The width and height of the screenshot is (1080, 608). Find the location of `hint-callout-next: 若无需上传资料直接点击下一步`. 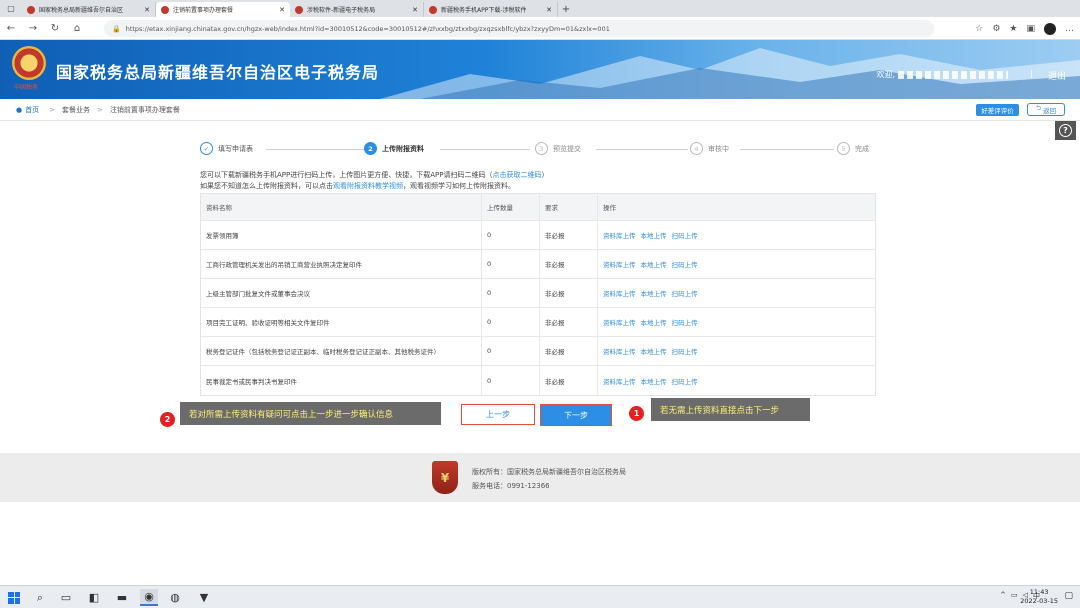

hint-callout-next: 若无需上传资料直接点击下一步 is located at coordinates (730, 409).